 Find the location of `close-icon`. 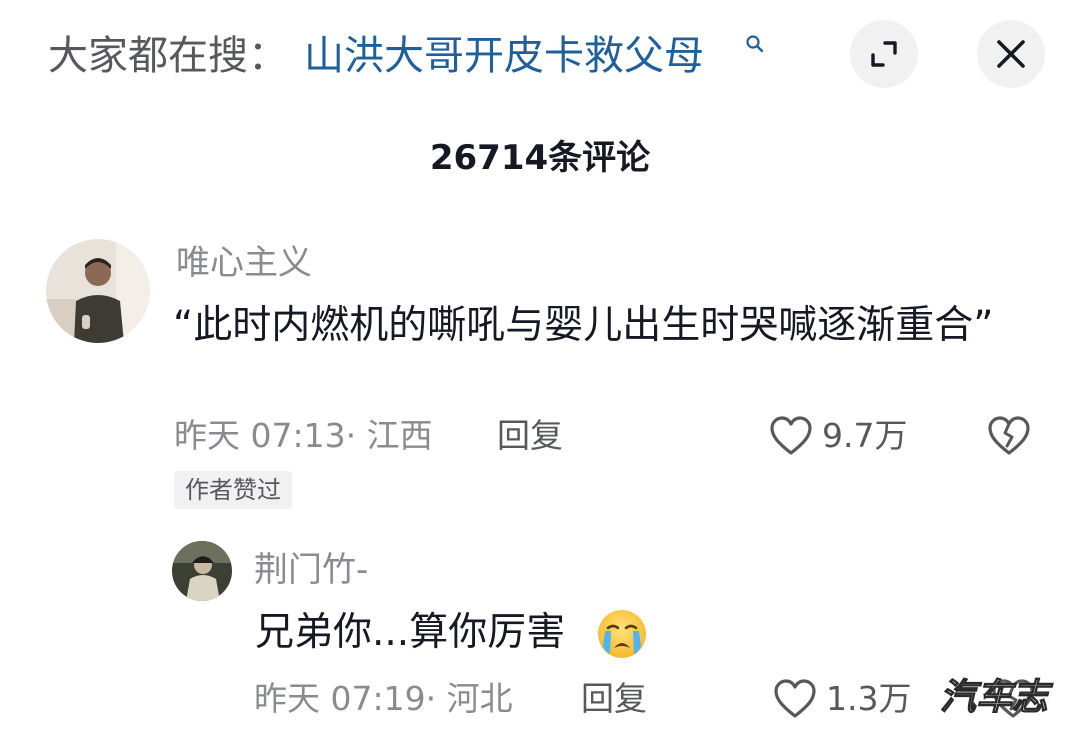

close-icon is located at coordinates (1011, 54).